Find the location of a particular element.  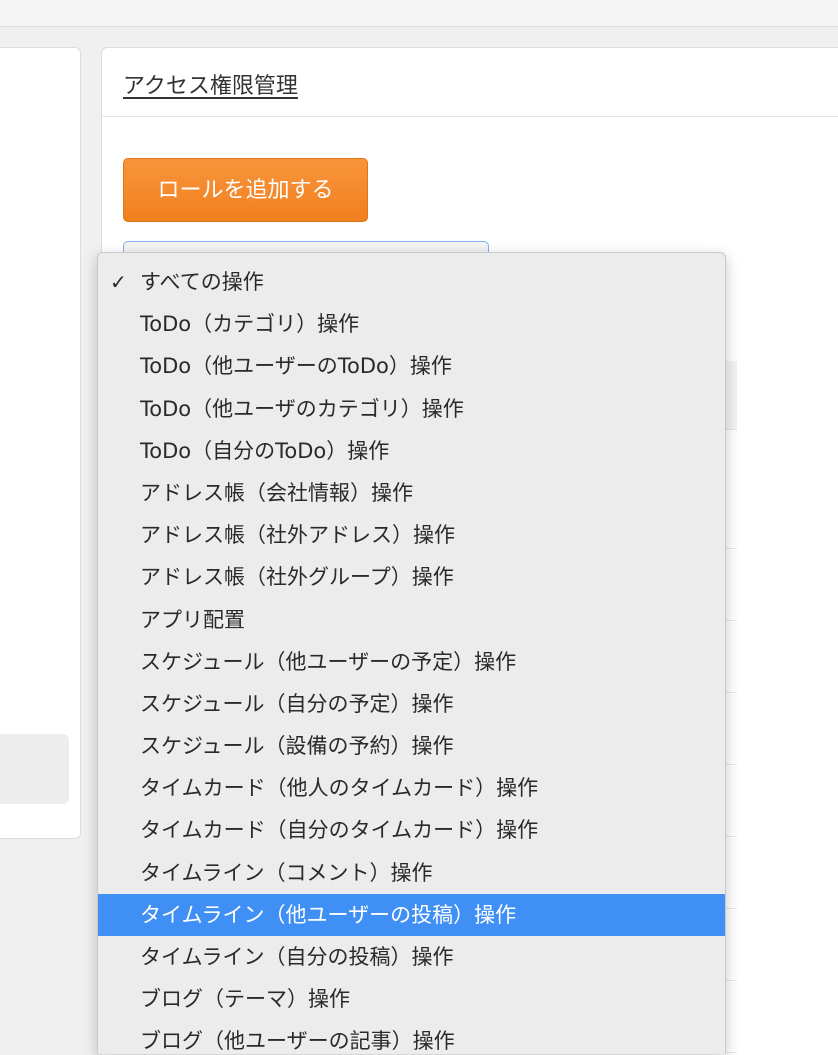

dropdown-option: タイムカード（自分のタイムカード）操作 is located at coordinates (411, 830).